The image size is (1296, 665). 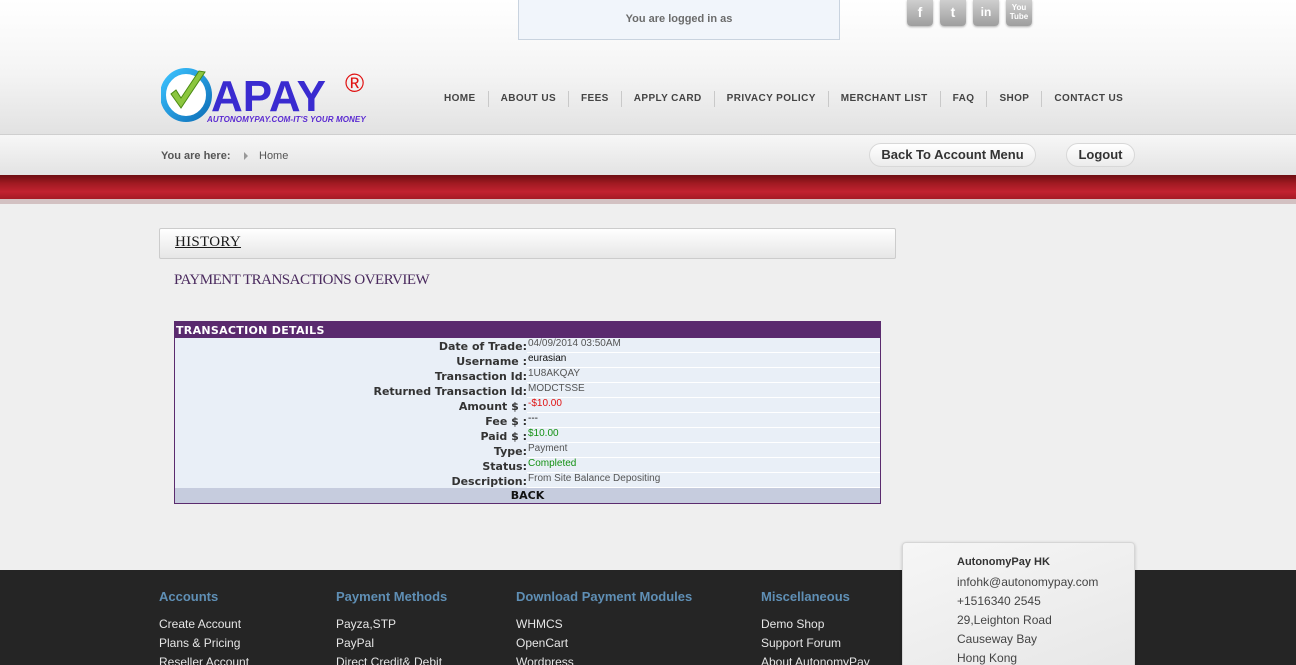 What do you see at coordinates (703, 390) in the screenshot?
I see `row-value: MODCTSSE` at bounding box center [703, 390].